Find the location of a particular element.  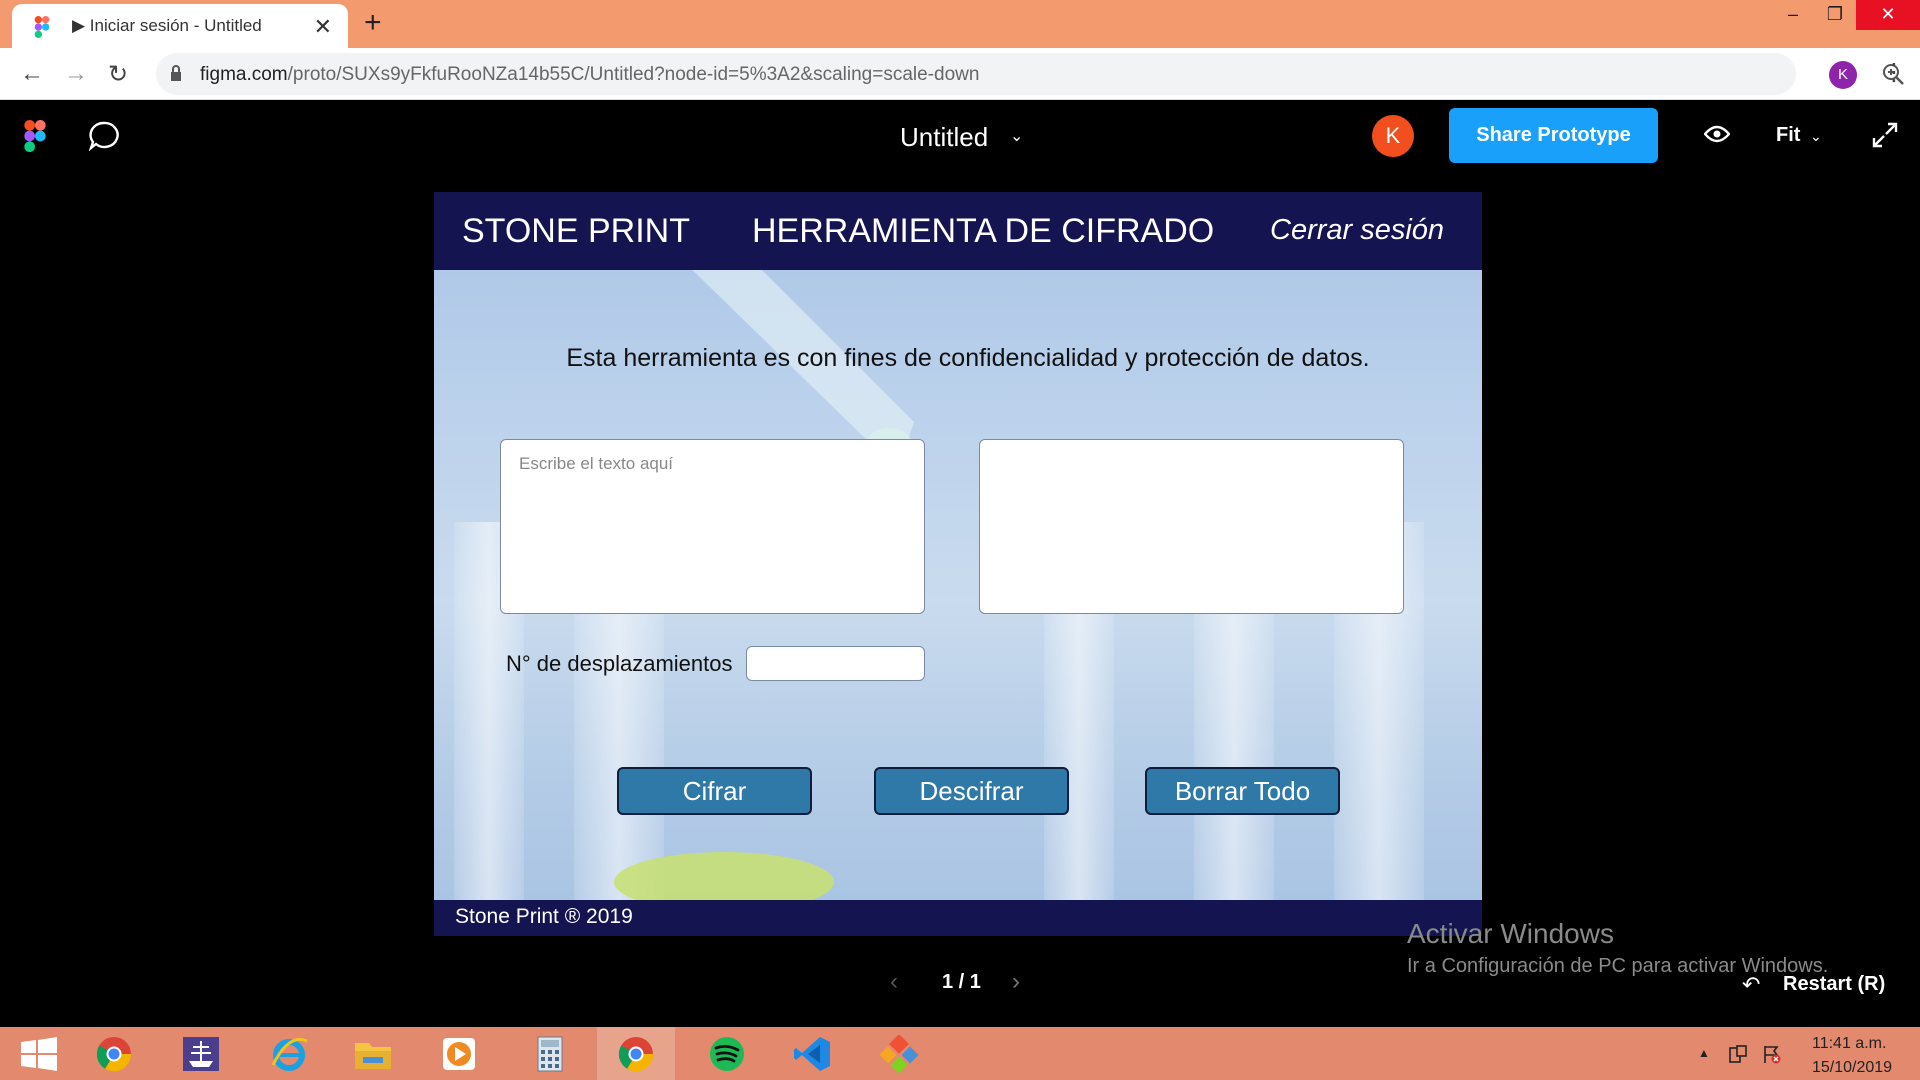

file-title: Untitled is located at coordinates (944, 137).